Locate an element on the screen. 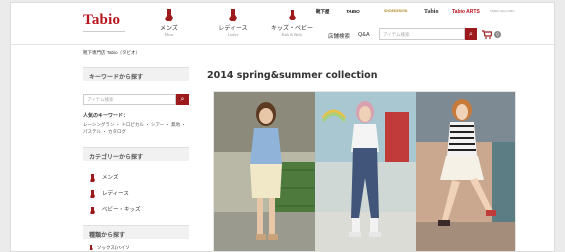  category-ladies: レディース is located at coordinates (109, 194).